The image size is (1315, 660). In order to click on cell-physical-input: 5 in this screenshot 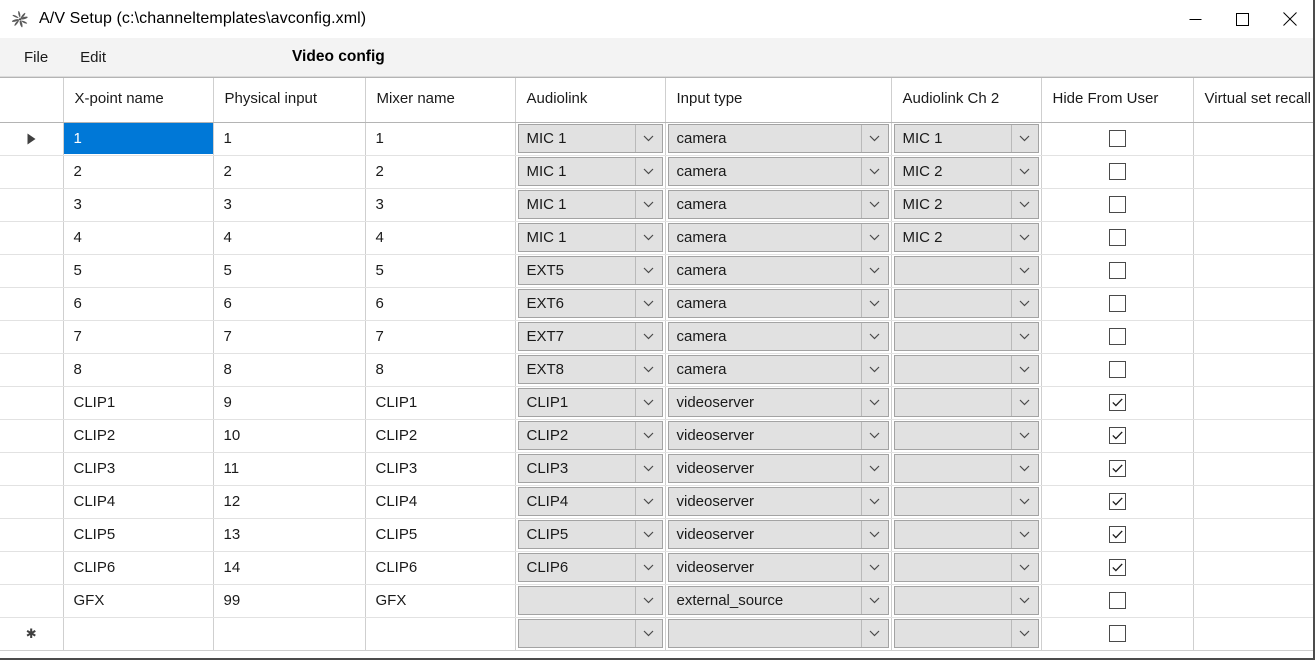, I will do `click(289, 271)`.